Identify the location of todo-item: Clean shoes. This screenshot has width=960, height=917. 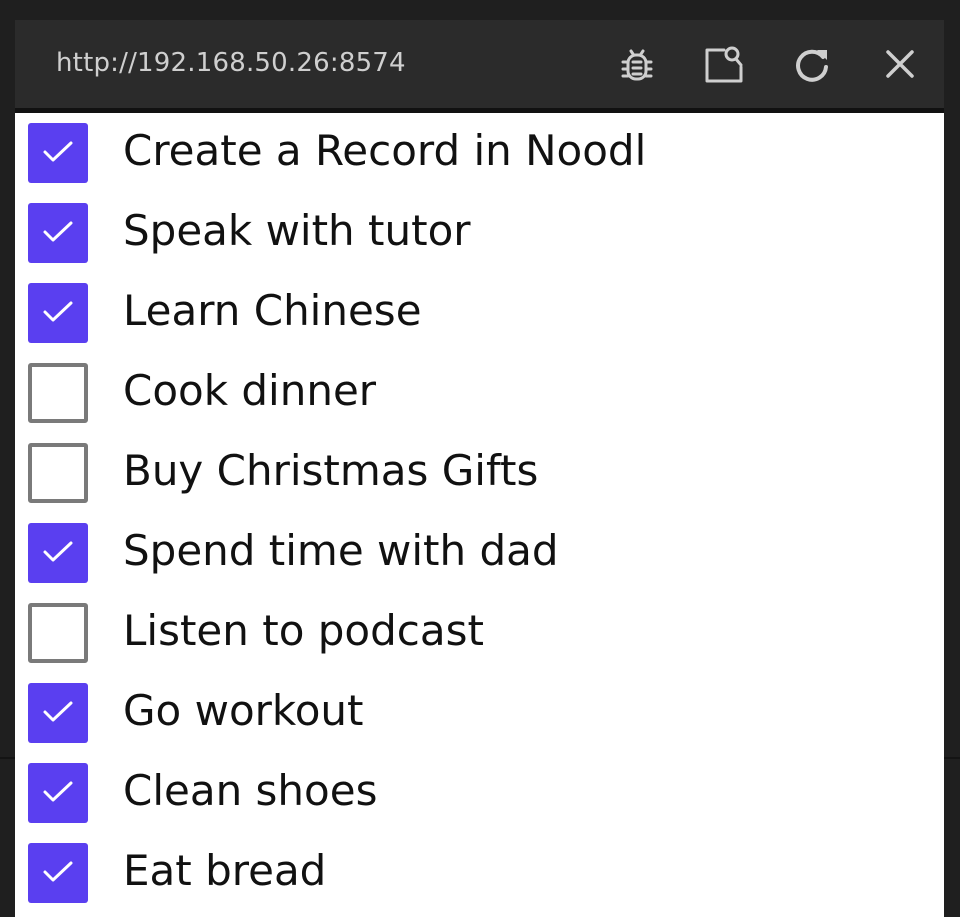
(479, 793).